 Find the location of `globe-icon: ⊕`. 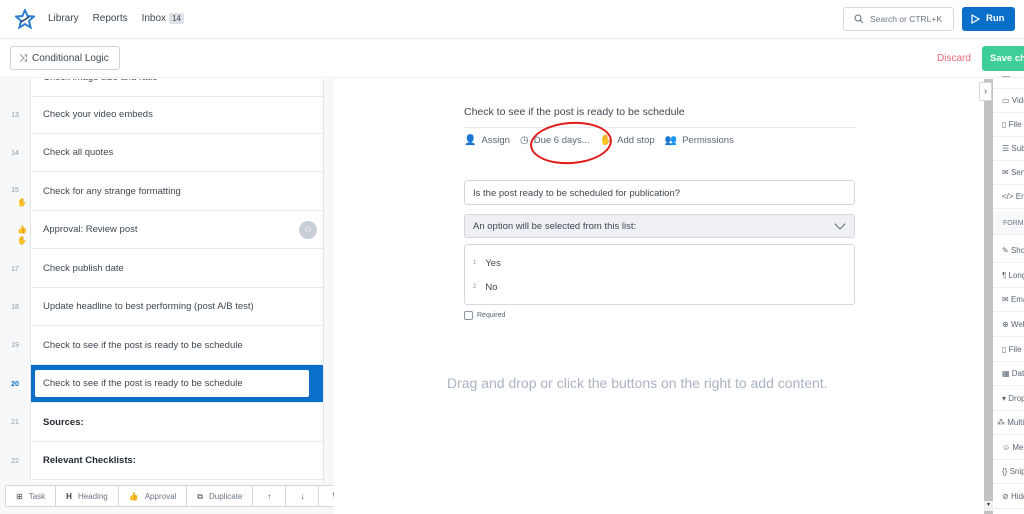

globe-icon: ⊕ is located at coordinates (1006, 324).